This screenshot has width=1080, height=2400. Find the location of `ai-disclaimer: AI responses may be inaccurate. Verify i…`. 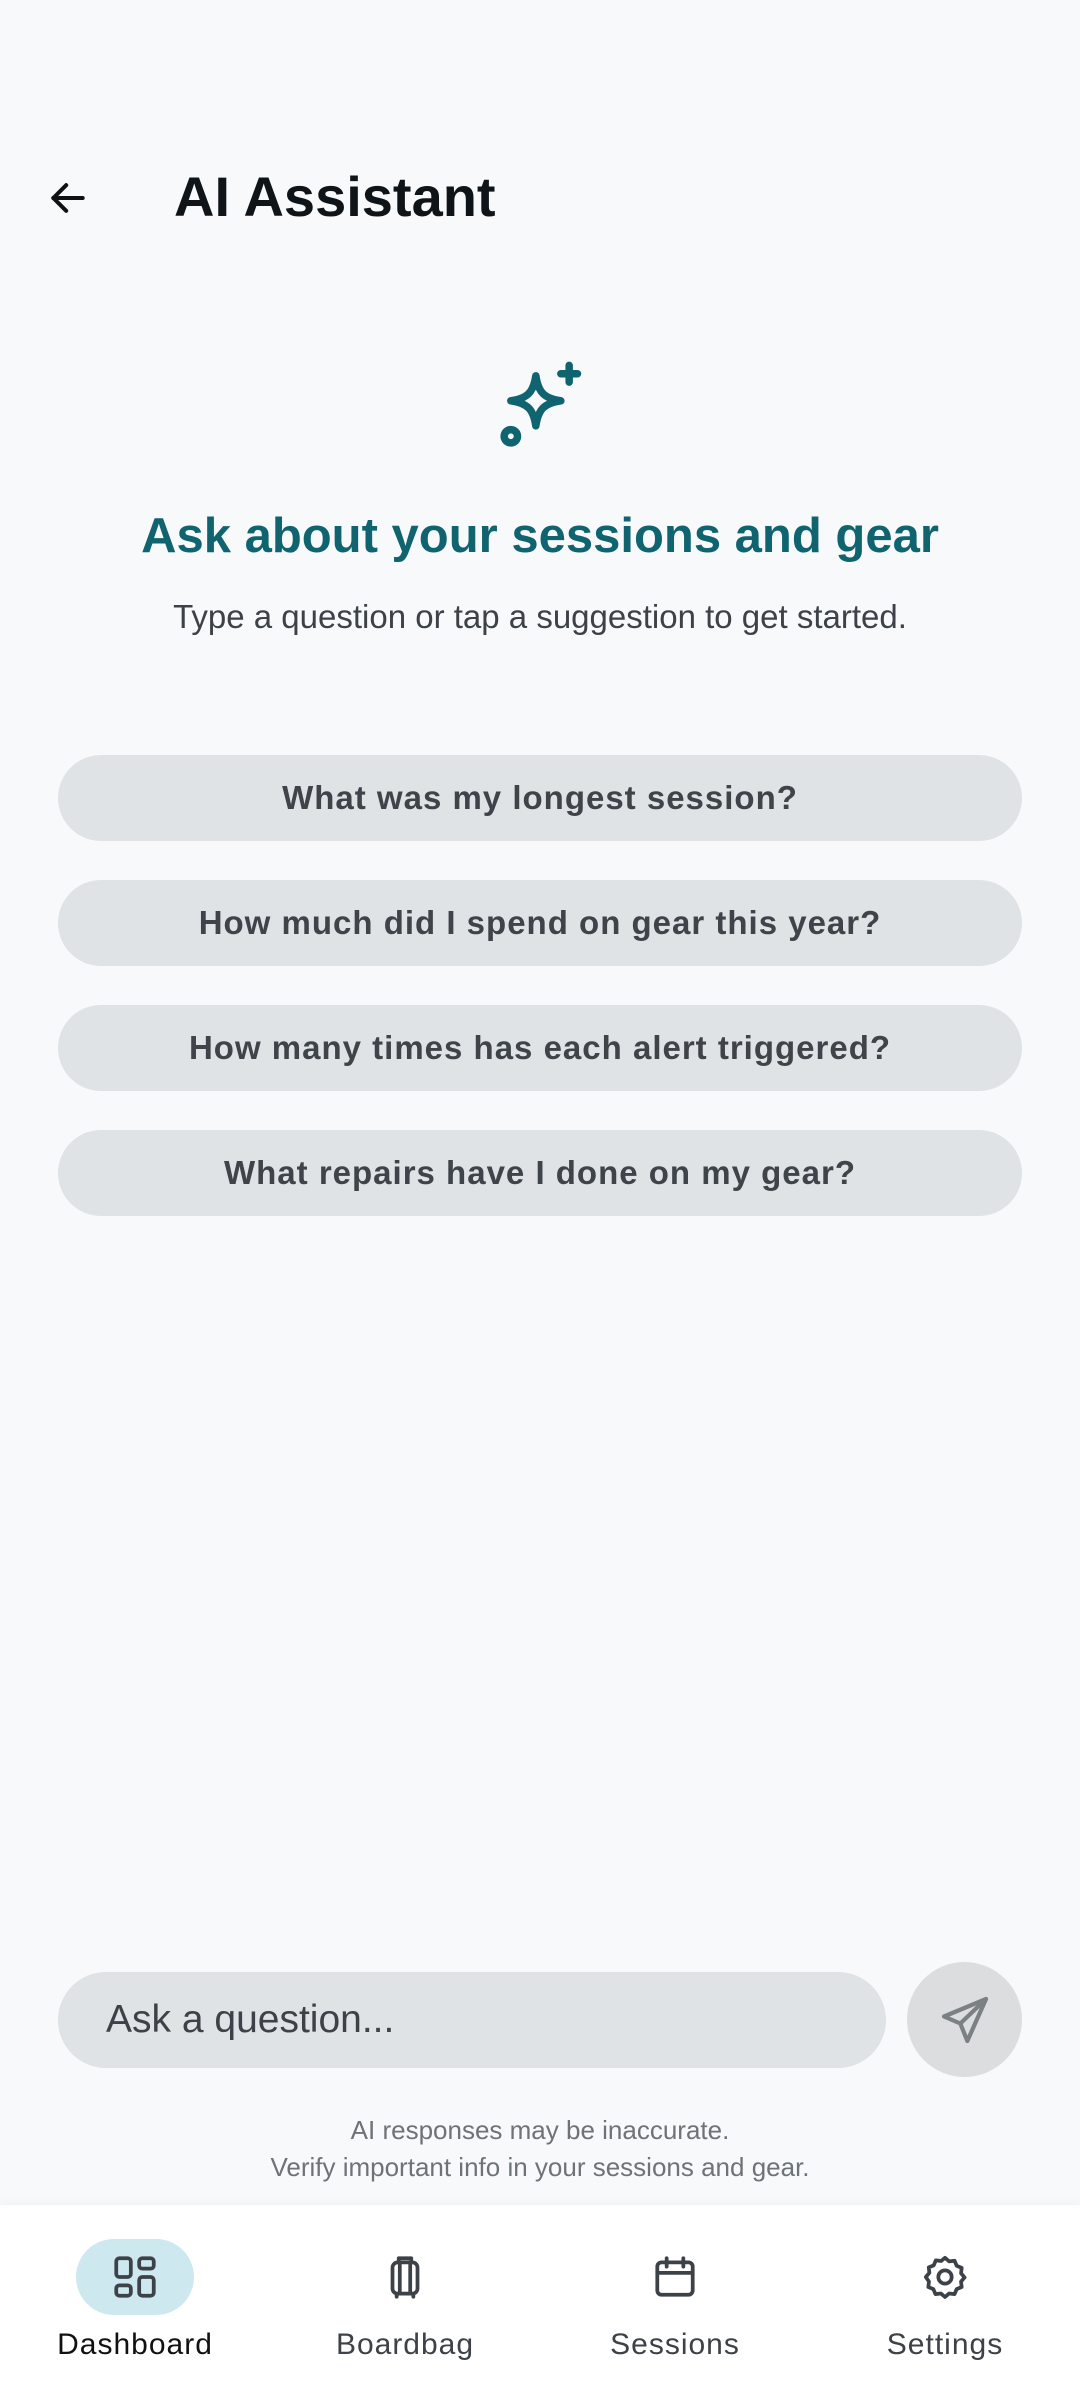

ai-disclaimer: AI responses may be inaccurate. Verify i… is located at coordinates (540, 2149).